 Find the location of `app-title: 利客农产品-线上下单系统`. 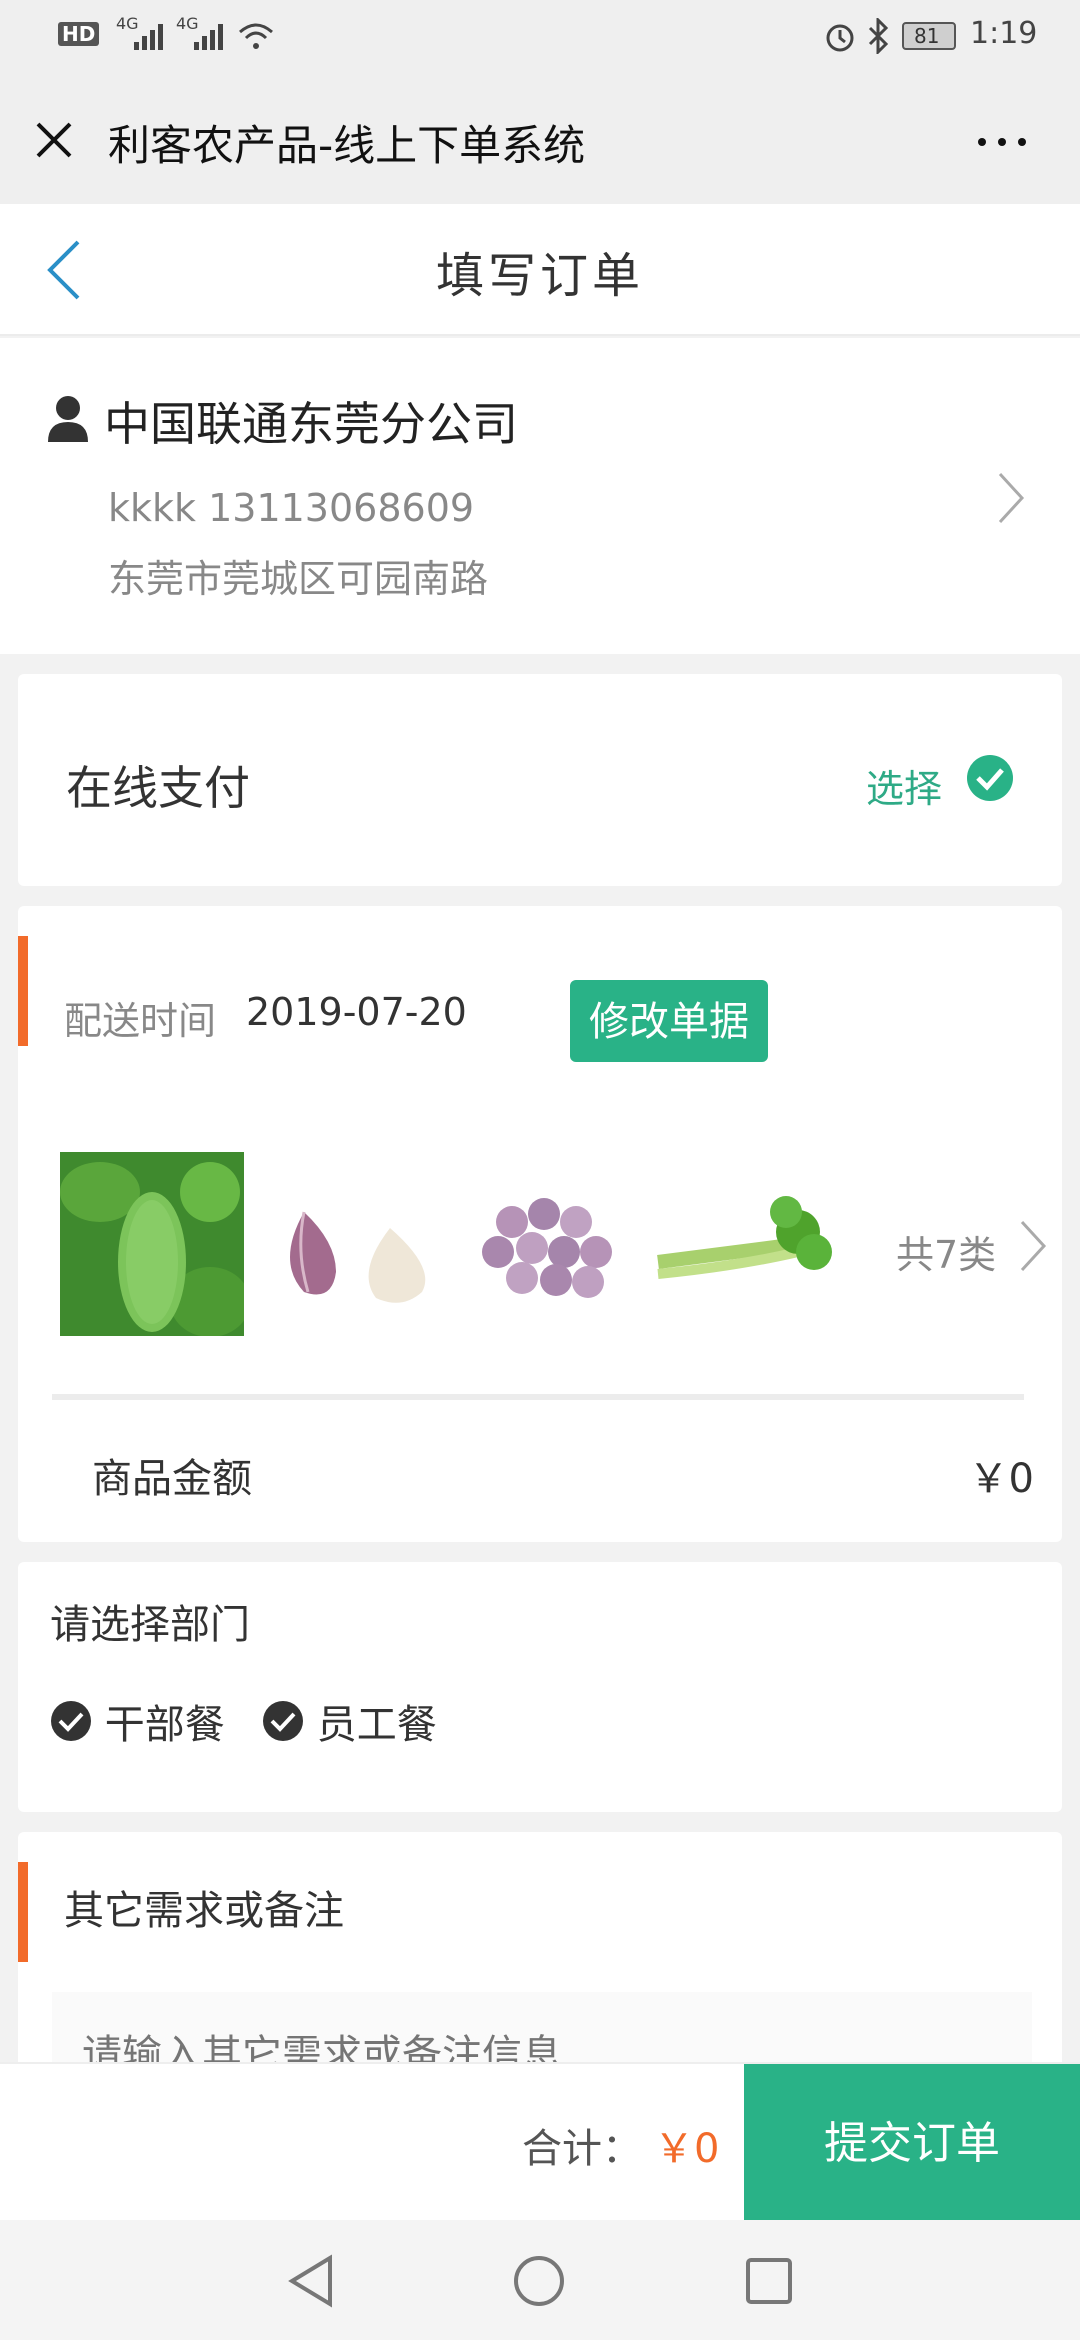

app-title: 利客农产品-线上下单系统 is located at coordinates (347, 145).